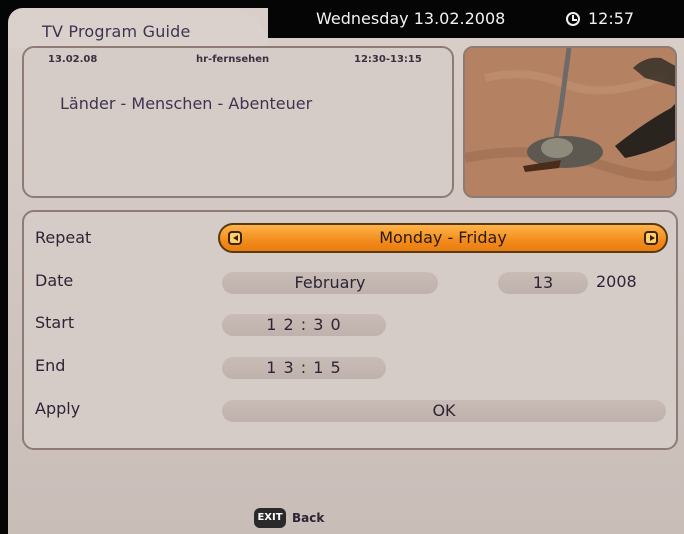 The width and height of the screenshot is (684, 534). I want to click on apply-label: Apply, so click(58, 408).